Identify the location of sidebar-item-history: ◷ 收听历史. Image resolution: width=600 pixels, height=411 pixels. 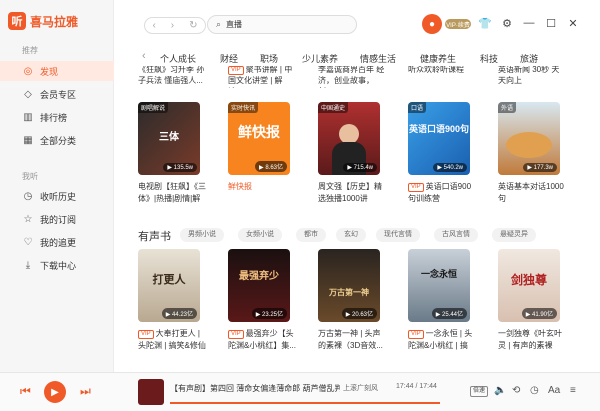
(57, 196).